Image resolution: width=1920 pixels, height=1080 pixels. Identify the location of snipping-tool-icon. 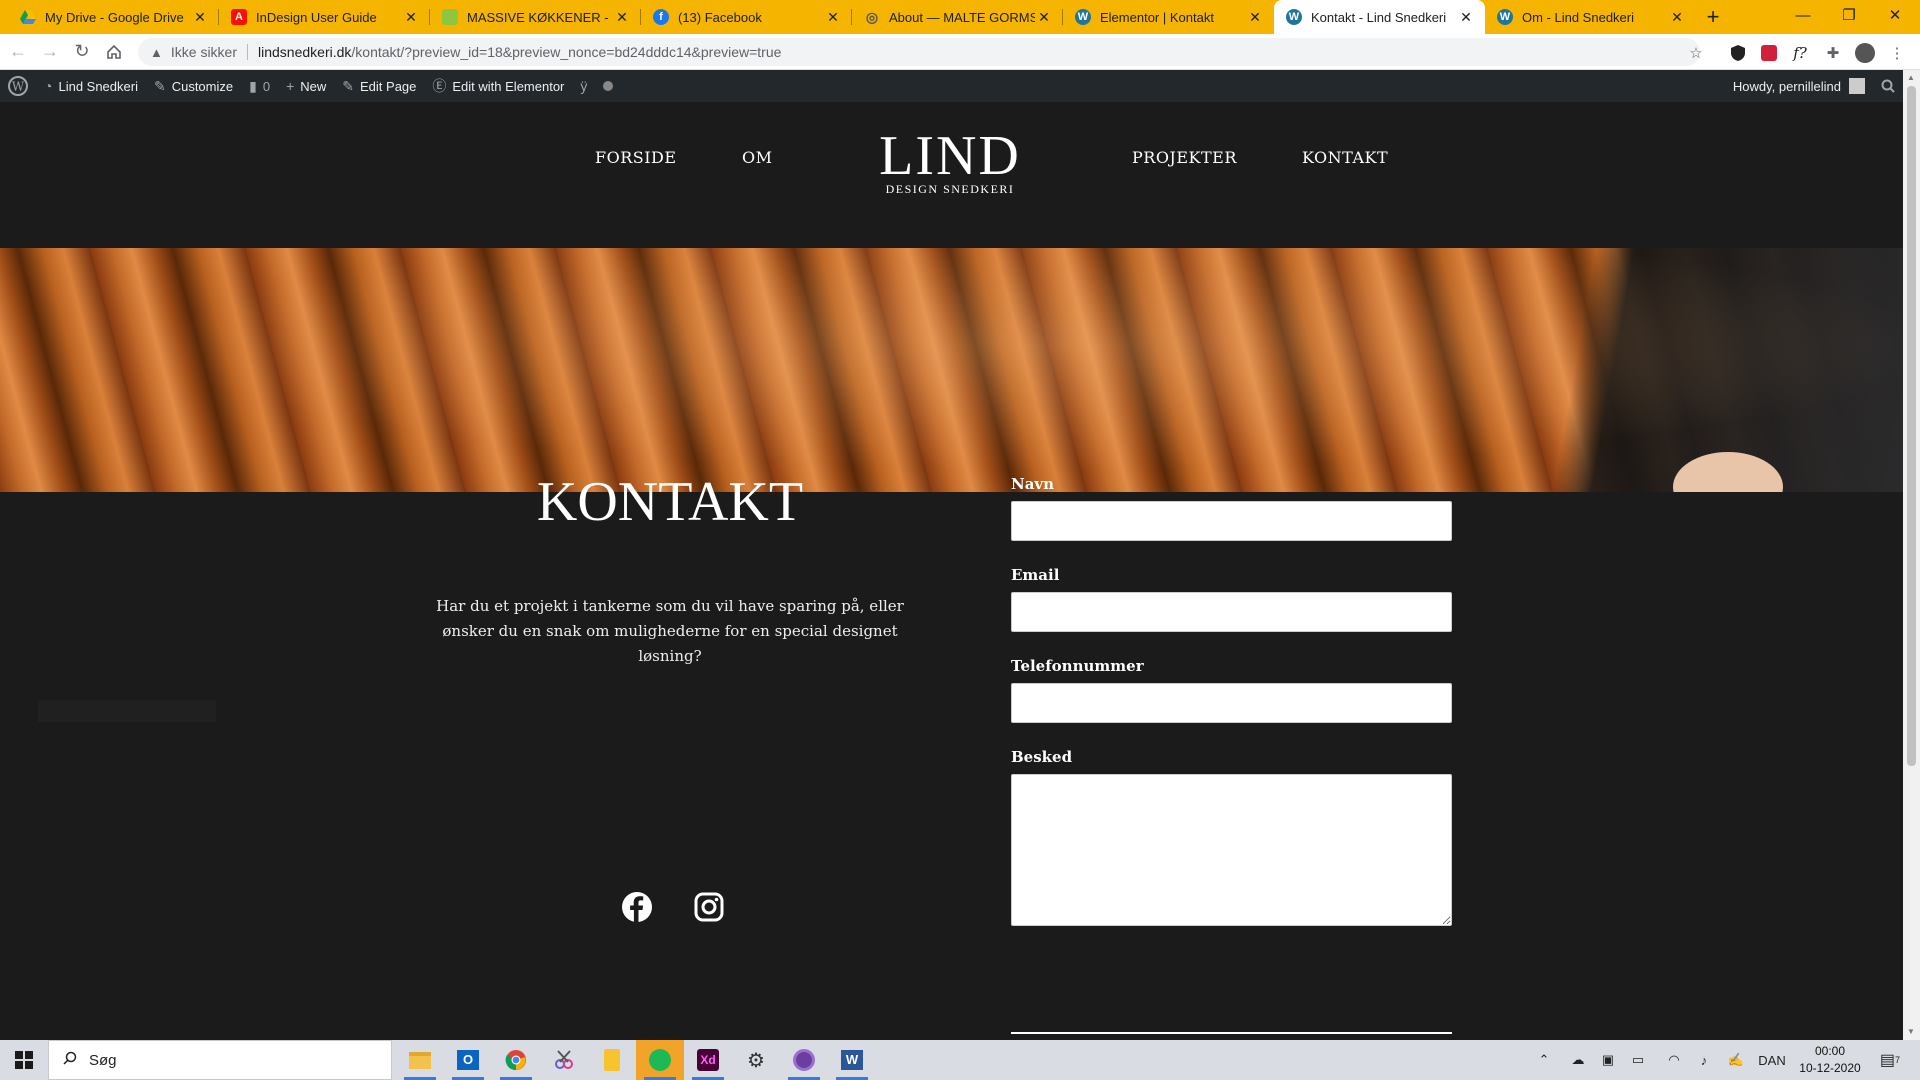
(564, 1060).